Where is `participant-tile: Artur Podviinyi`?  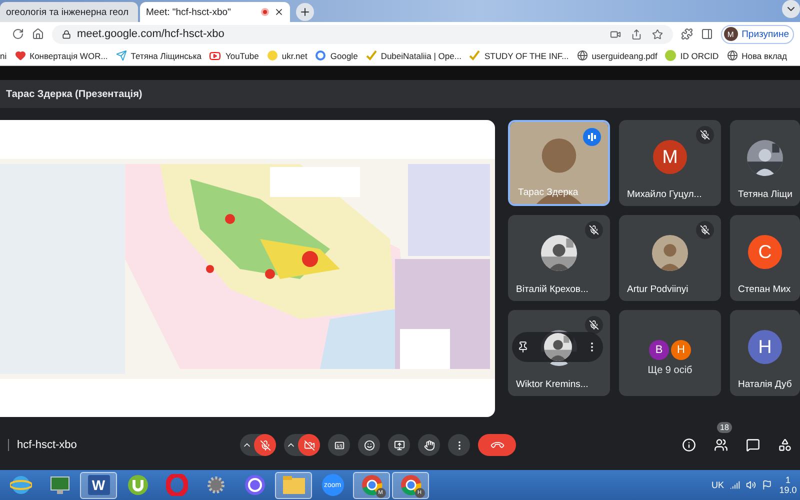
participant-tile: Artur Podviinyi is located at coordinates (670, 258).